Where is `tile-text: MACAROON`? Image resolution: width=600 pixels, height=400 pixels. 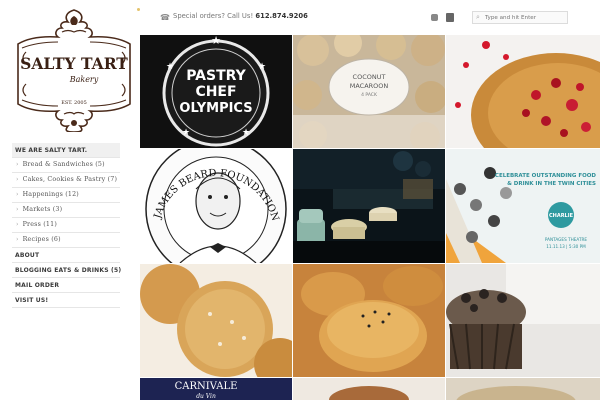
tile-text: MACAROON is located at coordinates (369, 86).